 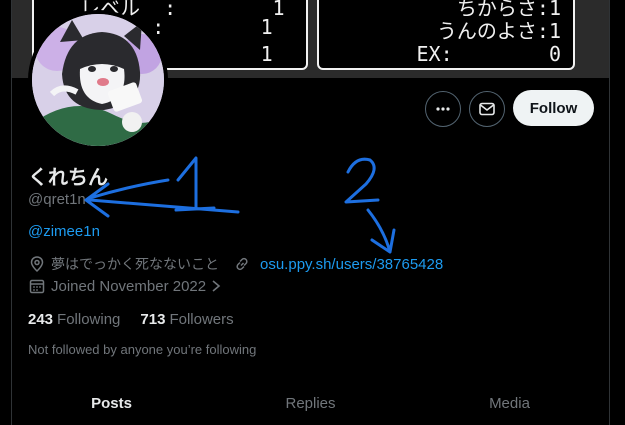 I want to click on envelope-icon, so click(x=487, y=109).